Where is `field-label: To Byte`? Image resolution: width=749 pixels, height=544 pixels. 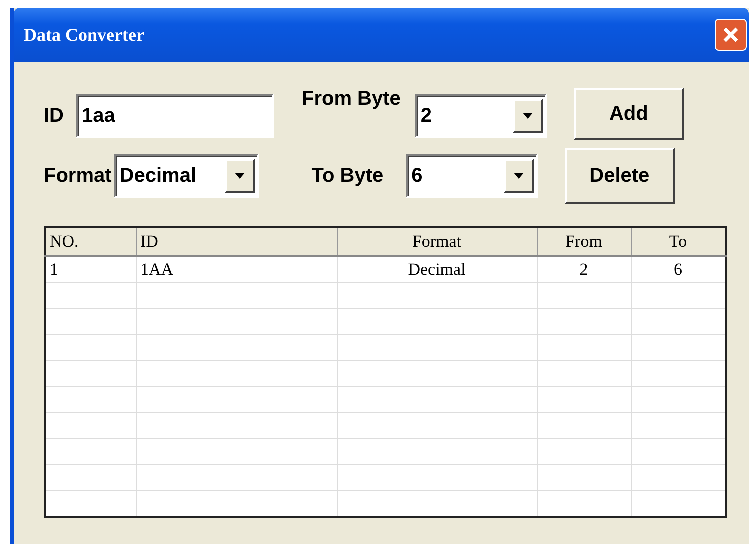
field-label: To Byte is located at coordinates (348, 176).